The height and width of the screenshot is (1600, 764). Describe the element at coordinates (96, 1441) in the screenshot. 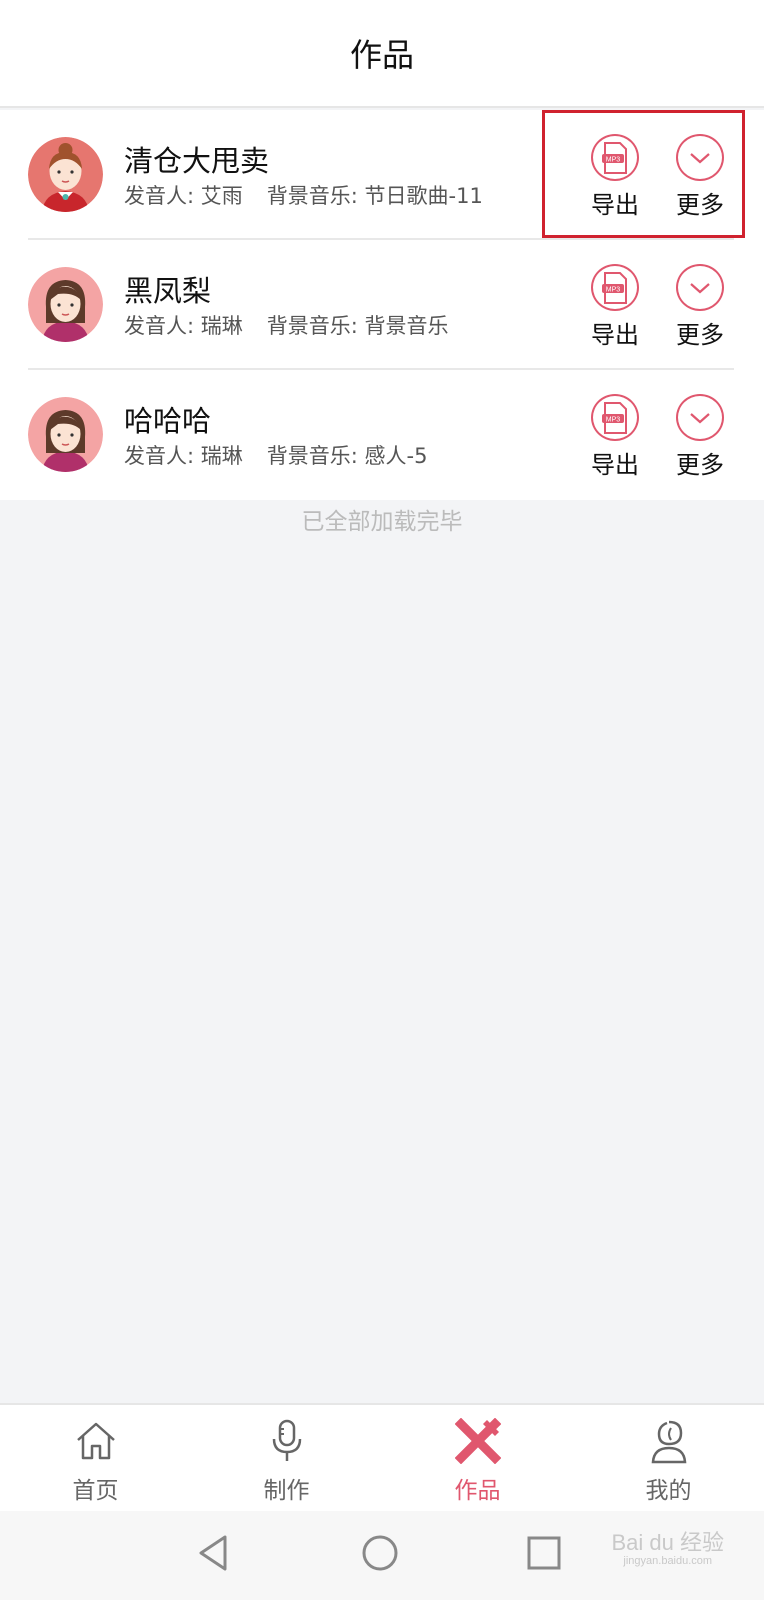

I see `home-icon` at that location.